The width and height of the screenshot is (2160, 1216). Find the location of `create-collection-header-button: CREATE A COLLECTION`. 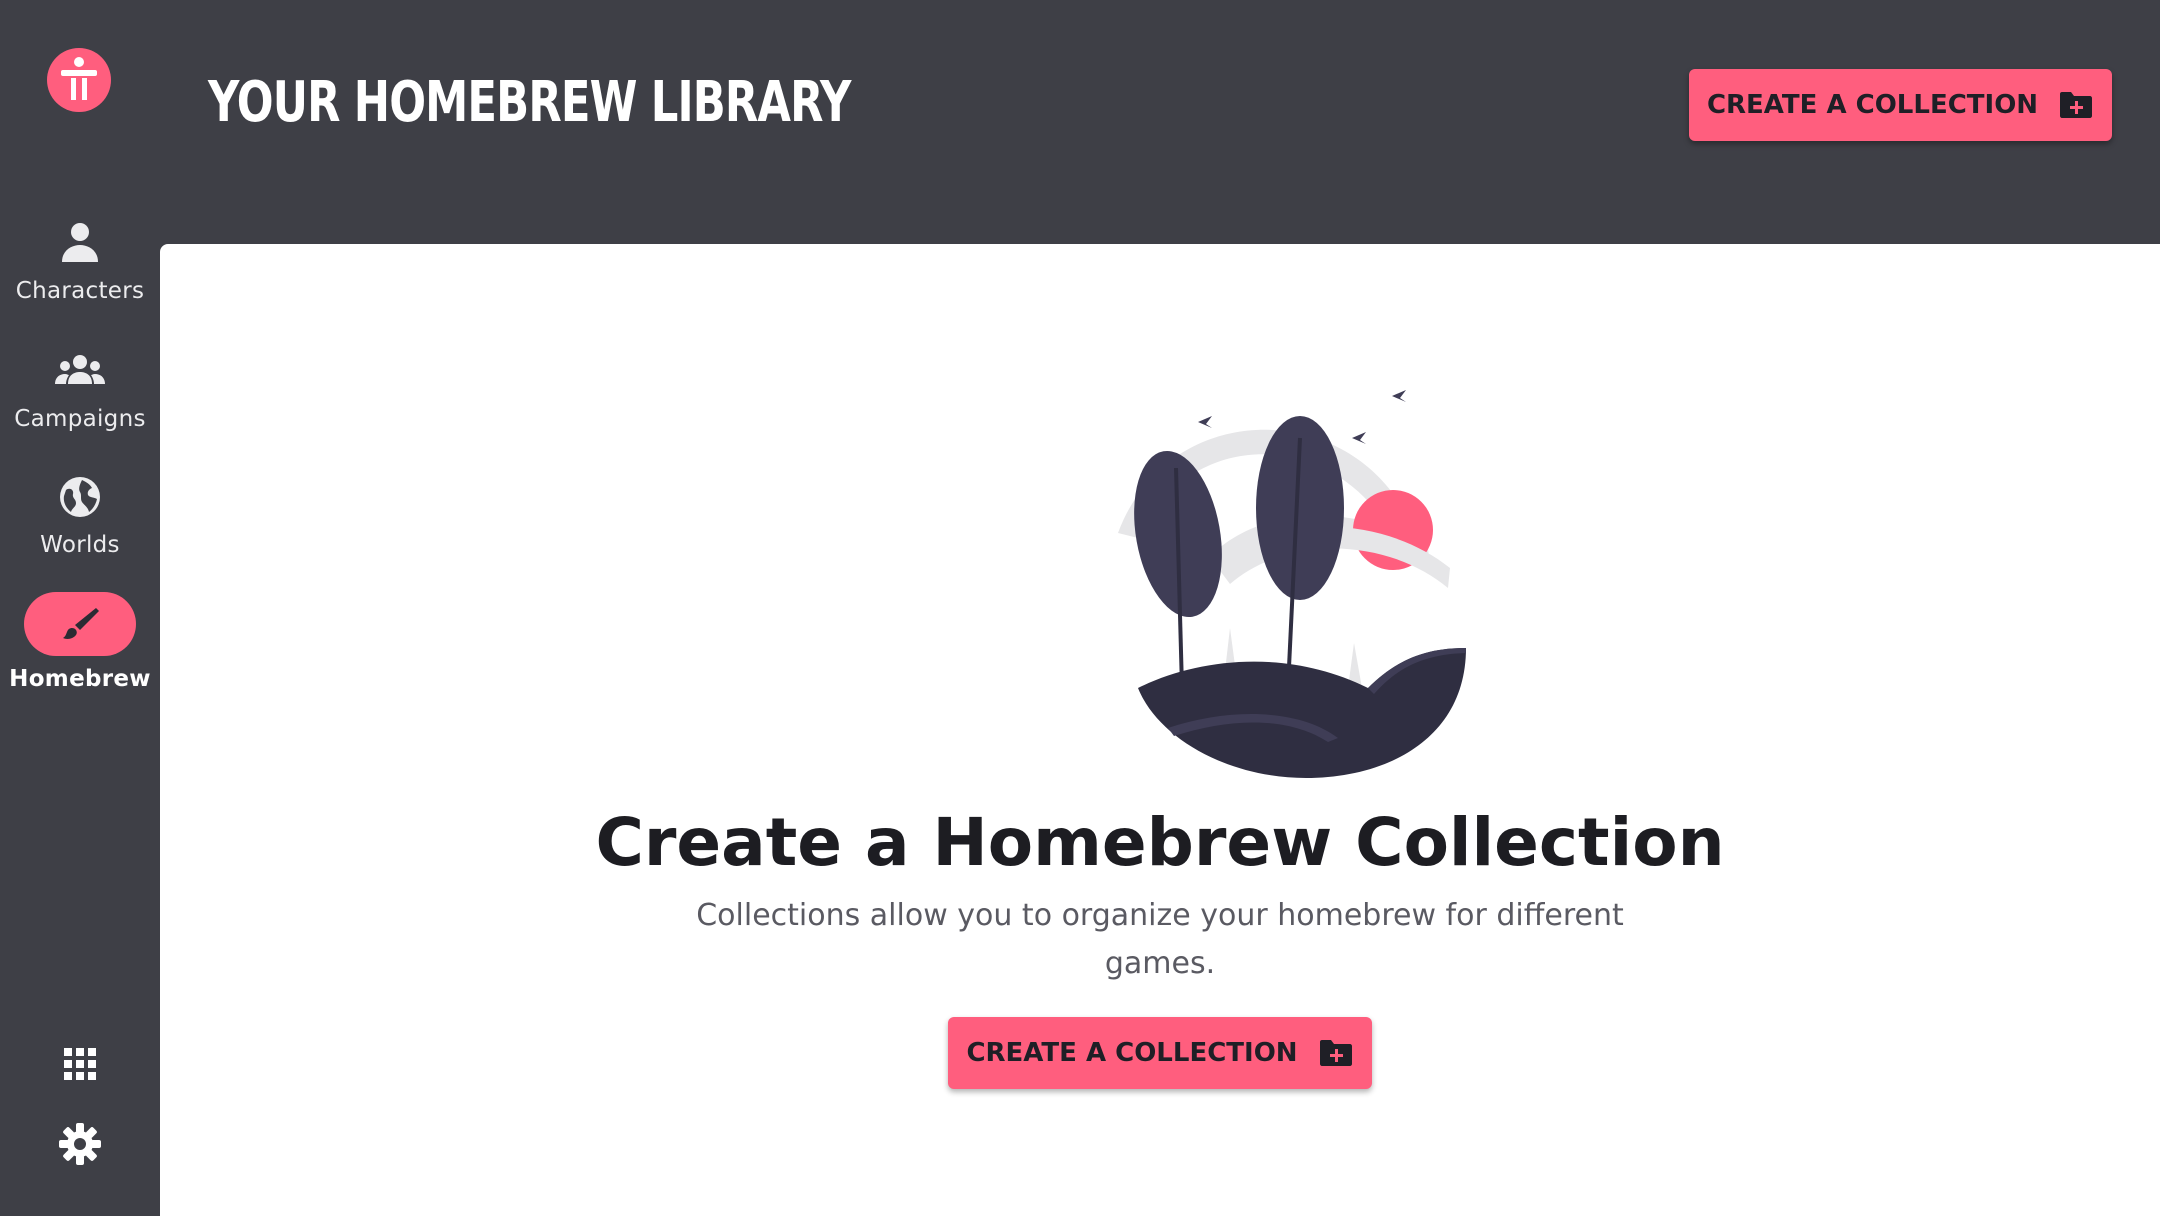

create-collection-header-button: CREATE A COLLECTION is located at coordinates (1900, 105).